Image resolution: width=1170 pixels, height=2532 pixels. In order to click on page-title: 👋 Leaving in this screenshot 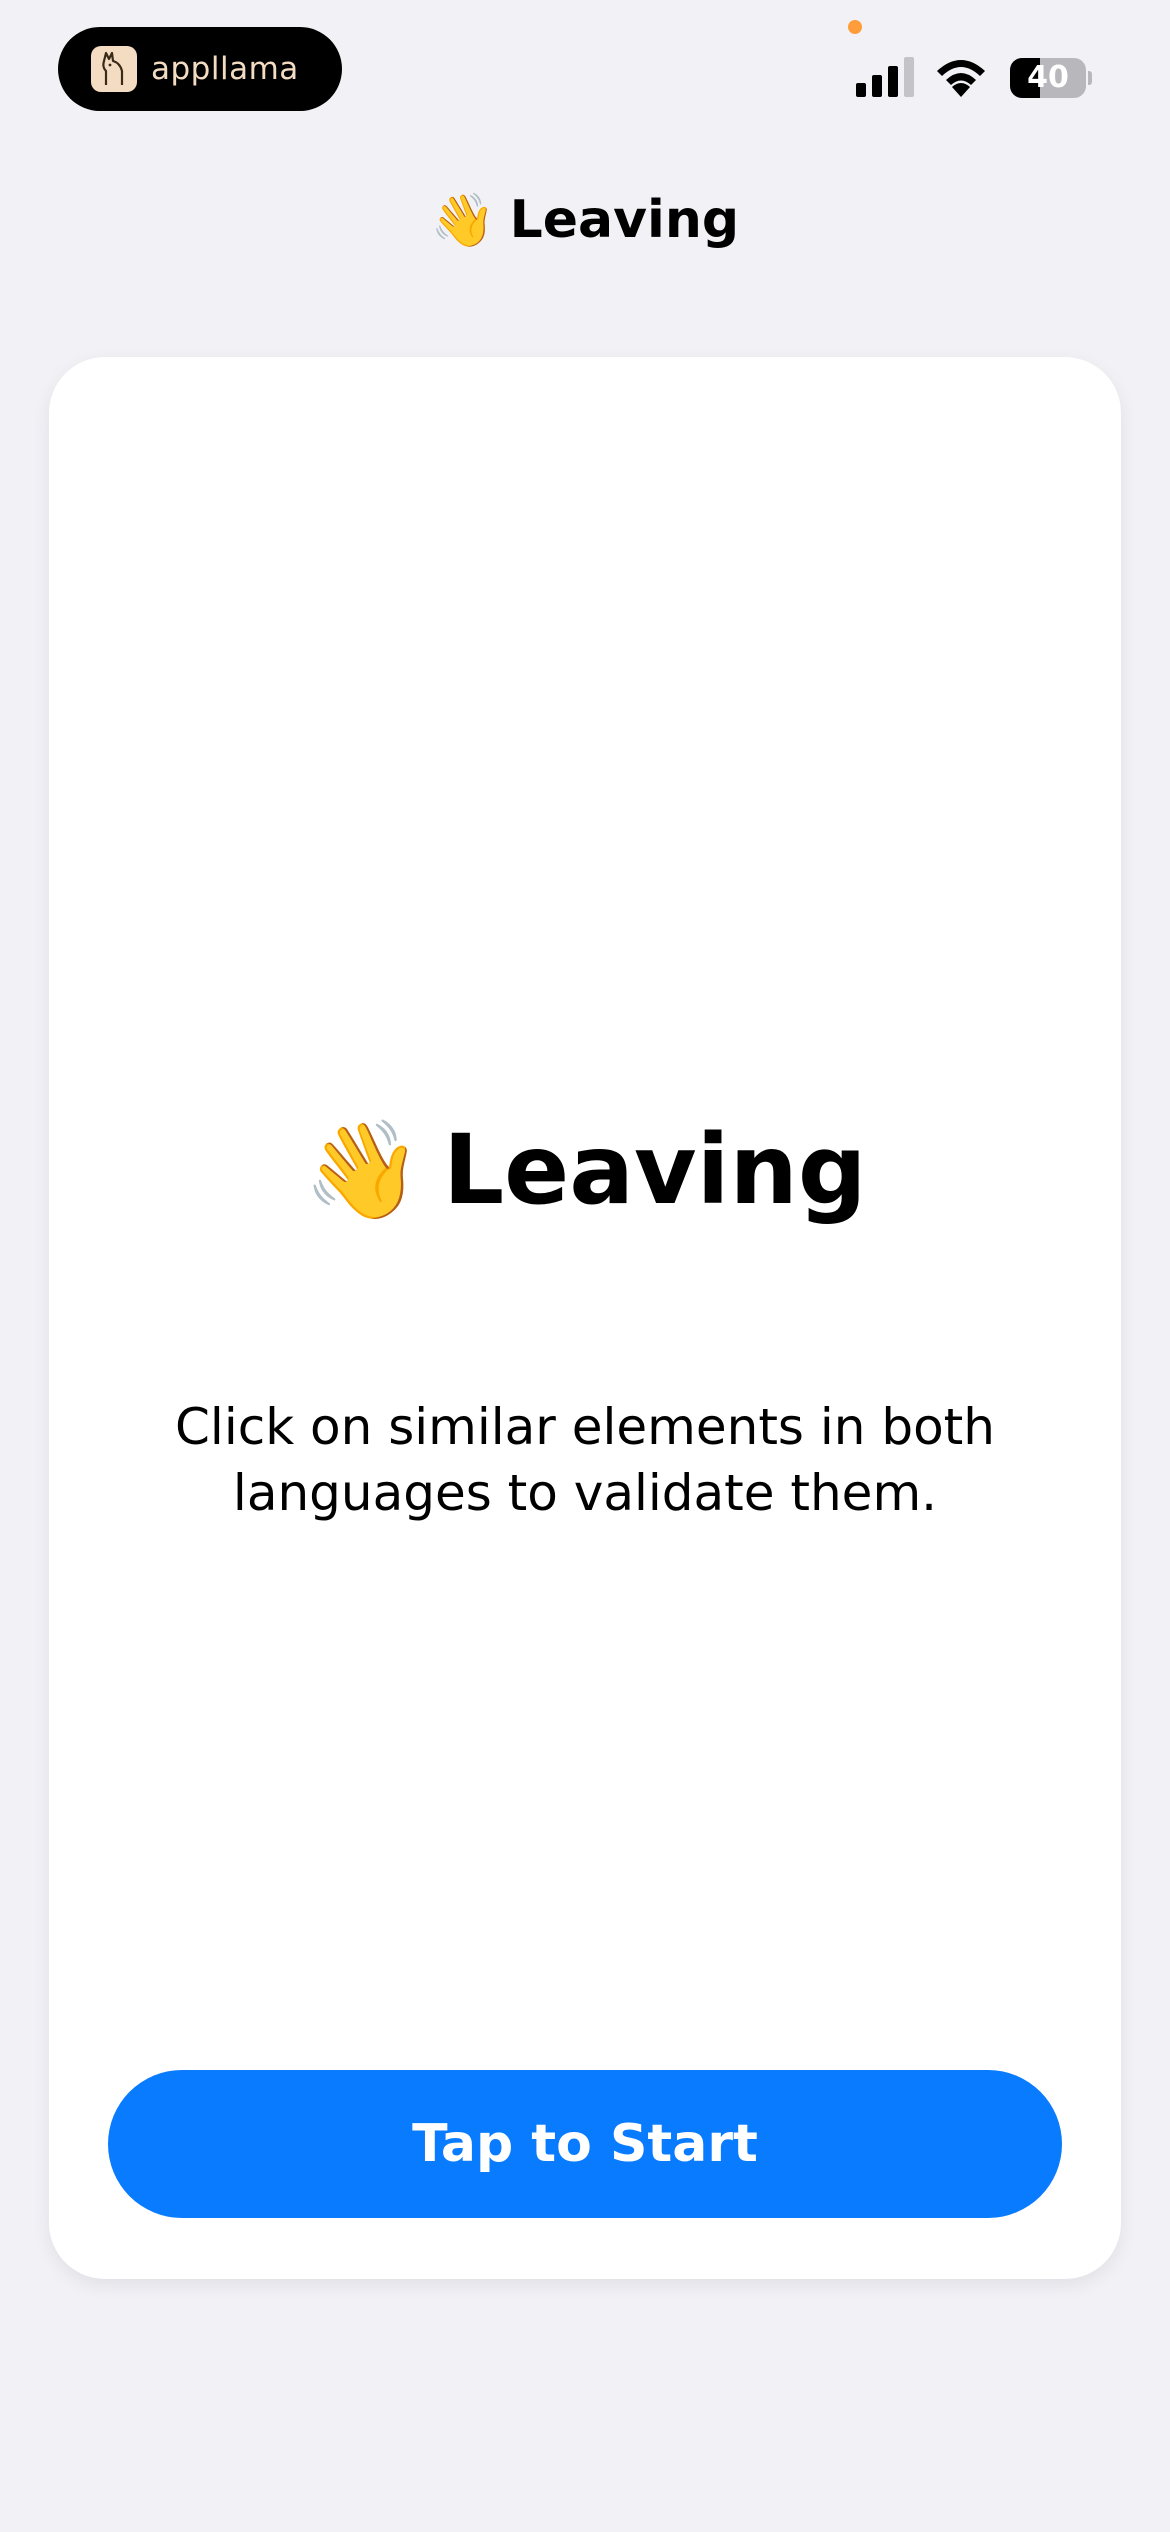, I will do `click(585, 220)`.